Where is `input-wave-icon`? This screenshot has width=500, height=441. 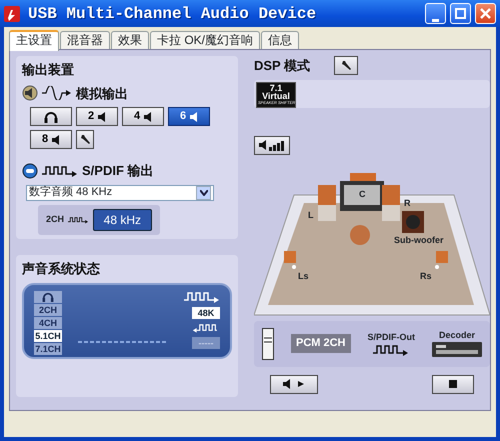
input-wave-icon is located at coordinates (206, 327).